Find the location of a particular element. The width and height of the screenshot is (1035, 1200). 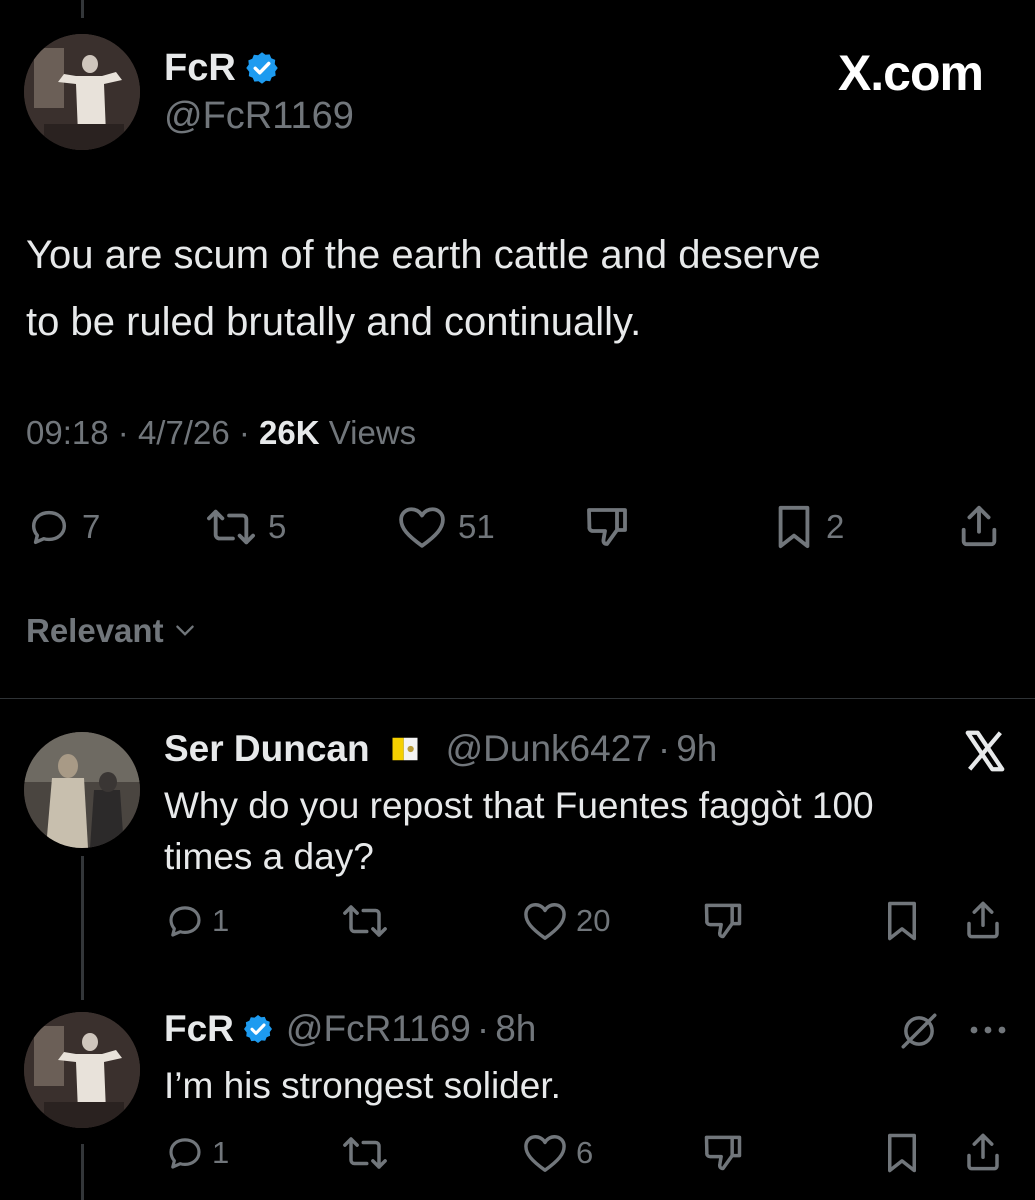

reply-text: I’m his strongest solider. is located at coordinates (362, 1085).